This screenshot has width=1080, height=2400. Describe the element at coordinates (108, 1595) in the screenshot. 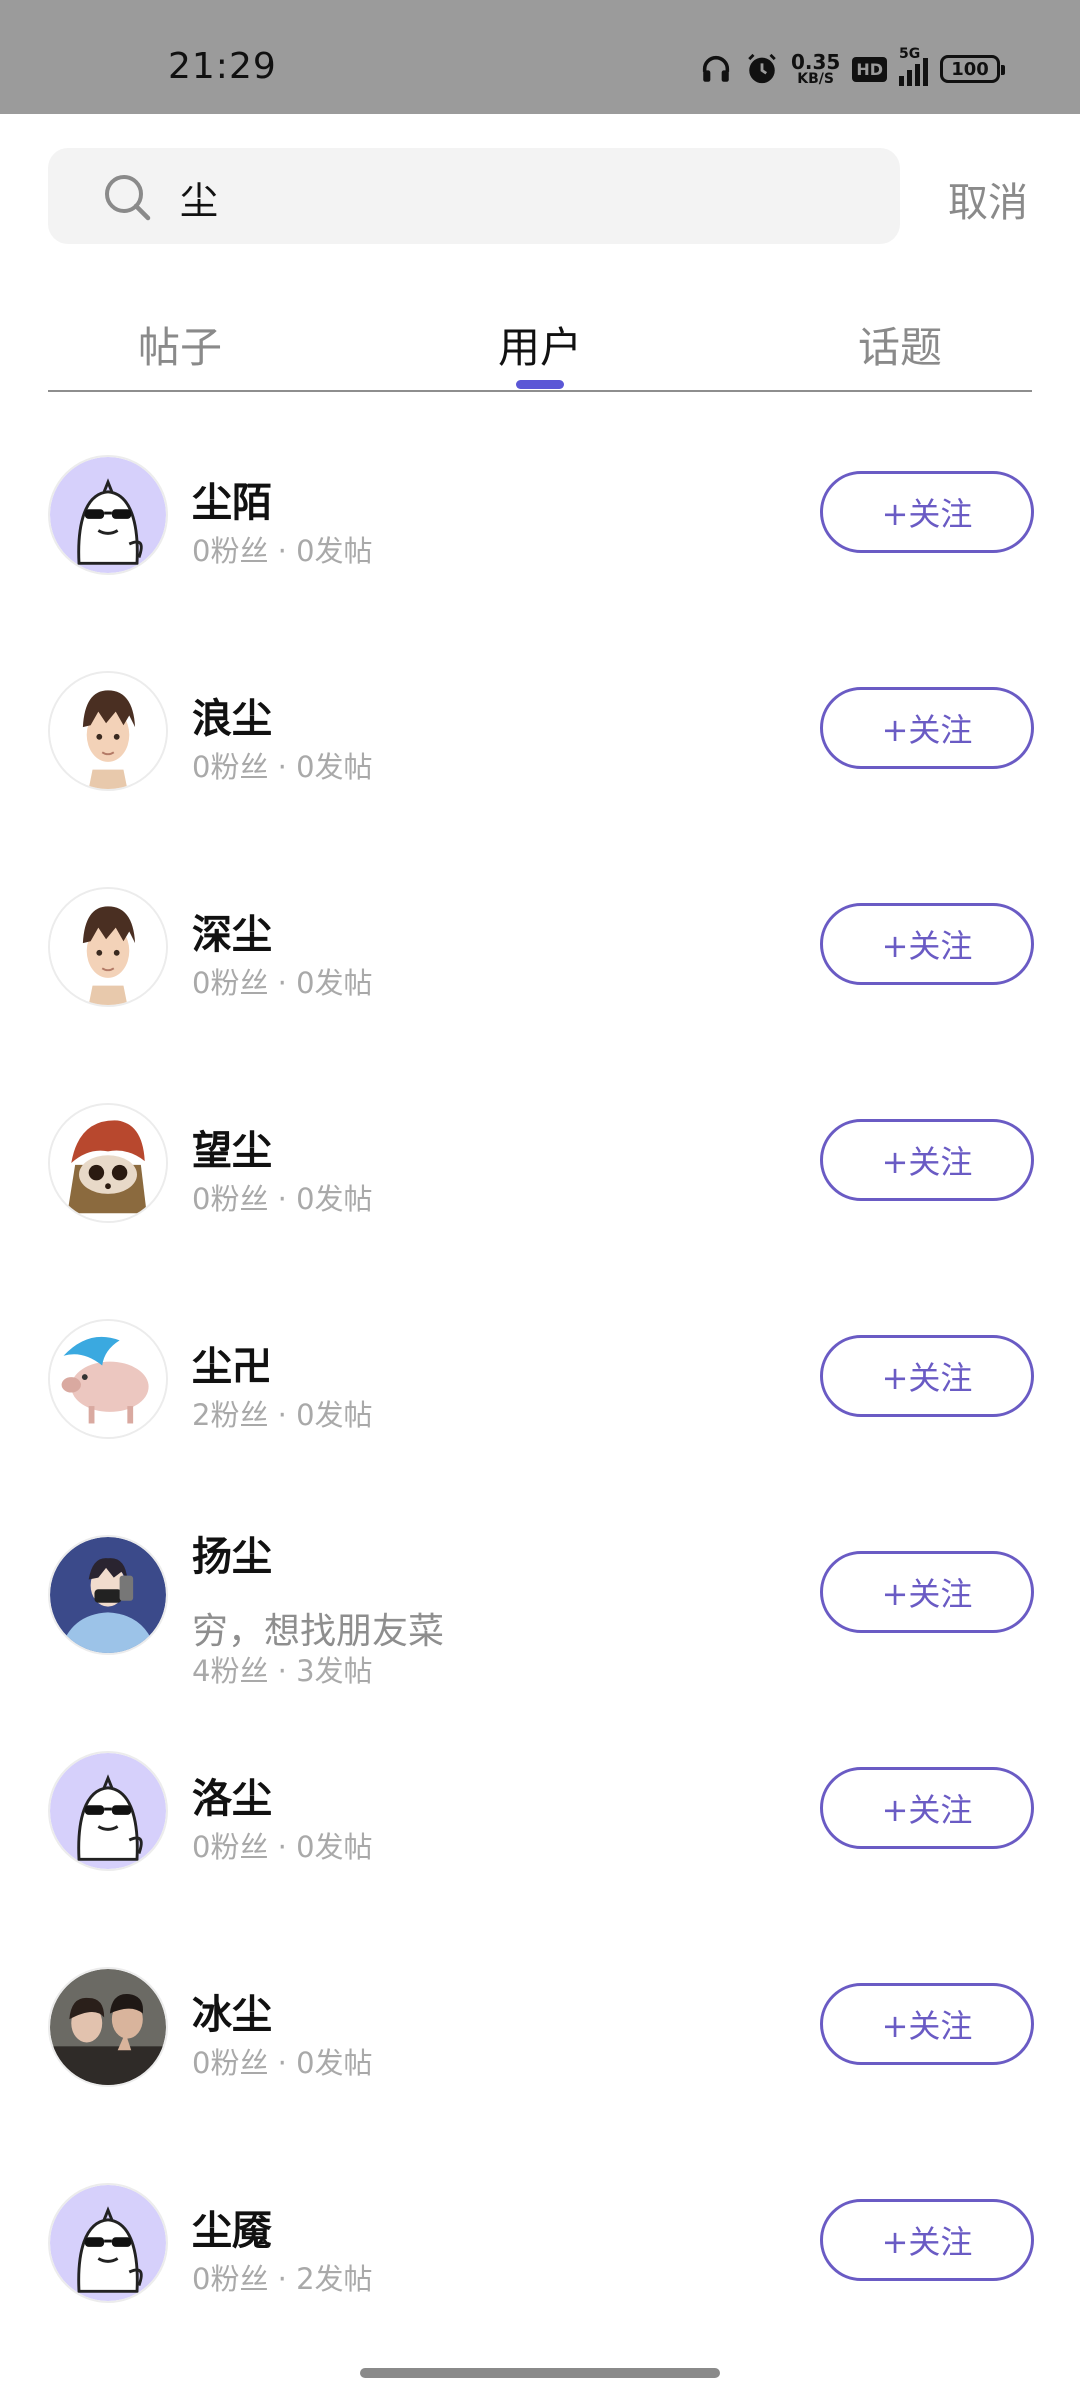

I see `avatar-anime-boy` at that location.